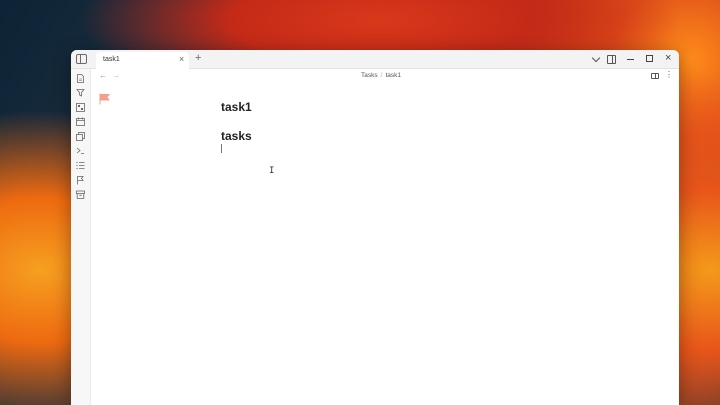  What do you see at coordinates (111, 59) in the screenshot?
I see `tab-label: task1` at bounding box center [111, 59].